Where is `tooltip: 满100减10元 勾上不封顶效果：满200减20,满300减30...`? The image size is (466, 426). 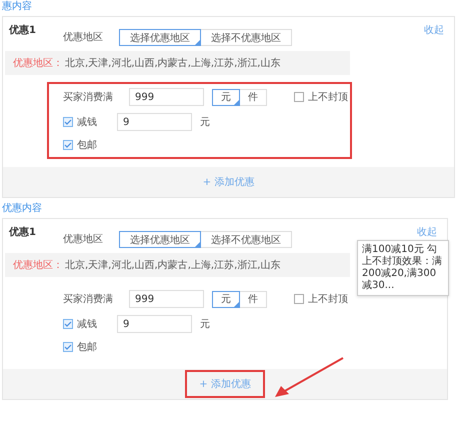
tooltip: 满100减10元 勾上不封顶效果：满200减20,满300减30... is located at coordinates (403, 268).